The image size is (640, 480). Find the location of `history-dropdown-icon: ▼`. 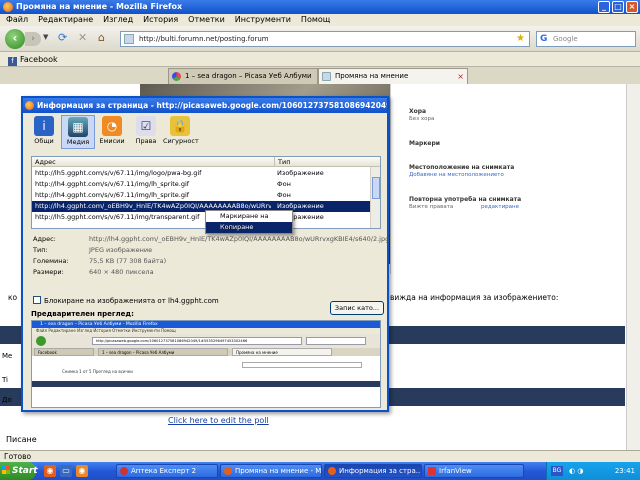

history-dropdown-icon: ▼ is located at coordinates (45, 37).